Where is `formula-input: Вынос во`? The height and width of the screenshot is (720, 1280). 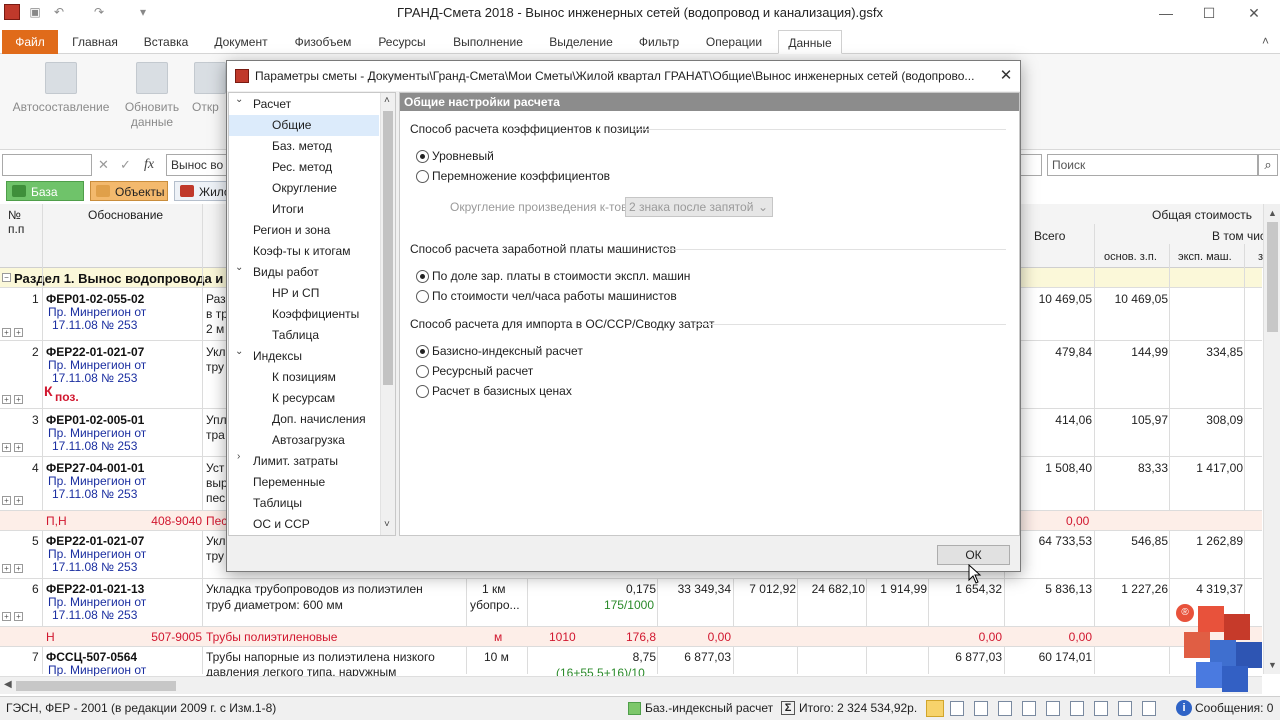 formula-input: Вынос во is located at coordinates (198, 165).